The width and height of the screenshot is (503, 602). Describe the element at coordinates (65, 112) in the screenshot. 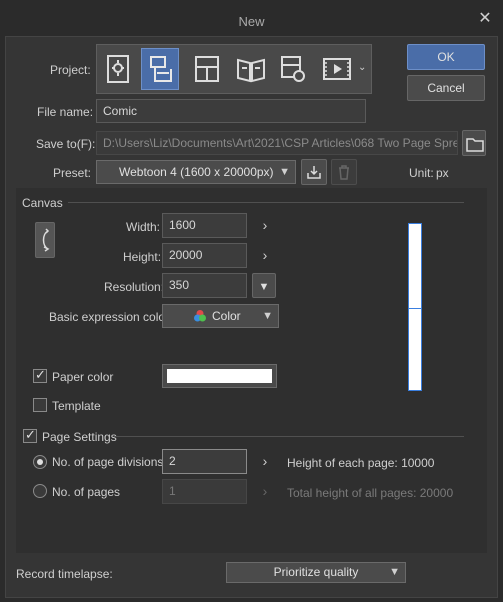

I see `file-name-label: File name:` at that location.